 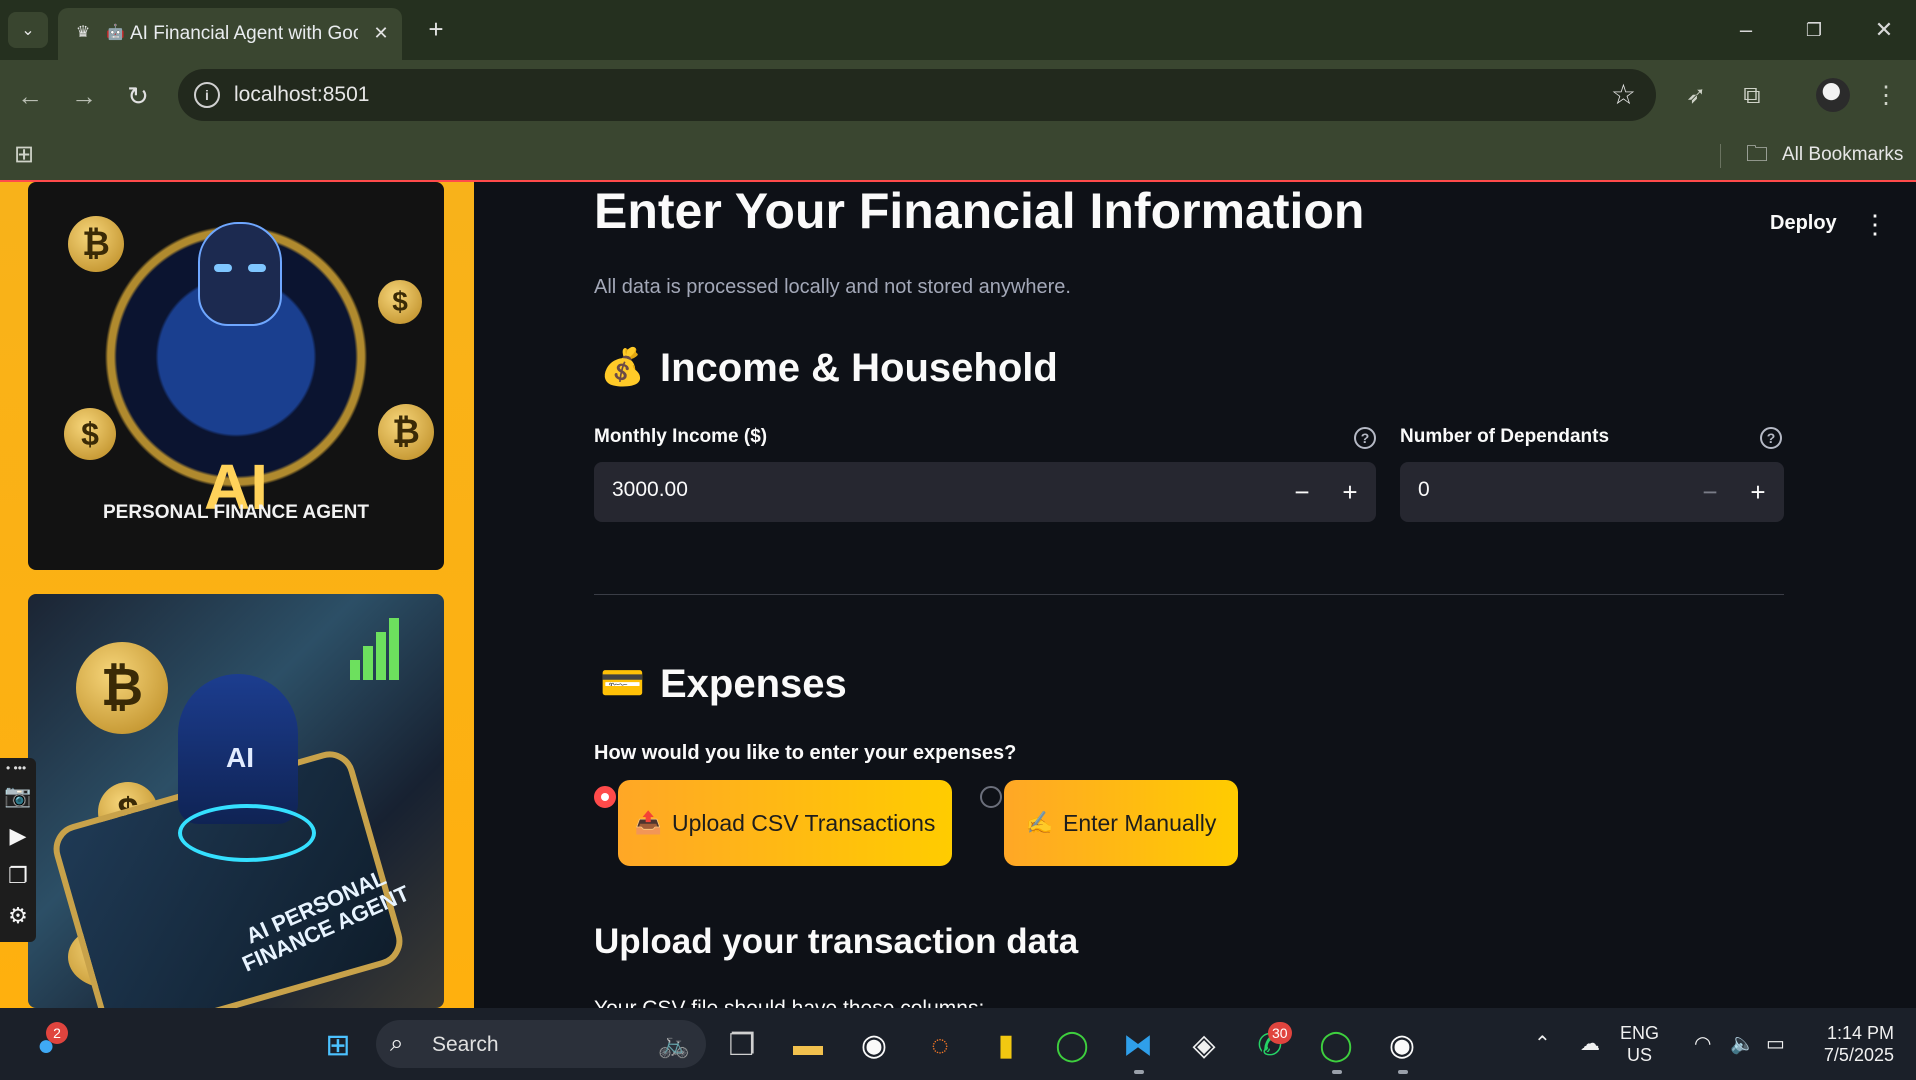 What do you see at coordinates (84, 96) in the screenshot?
I see `forward-arrow-icon: →` at bounding box center [84, 96].